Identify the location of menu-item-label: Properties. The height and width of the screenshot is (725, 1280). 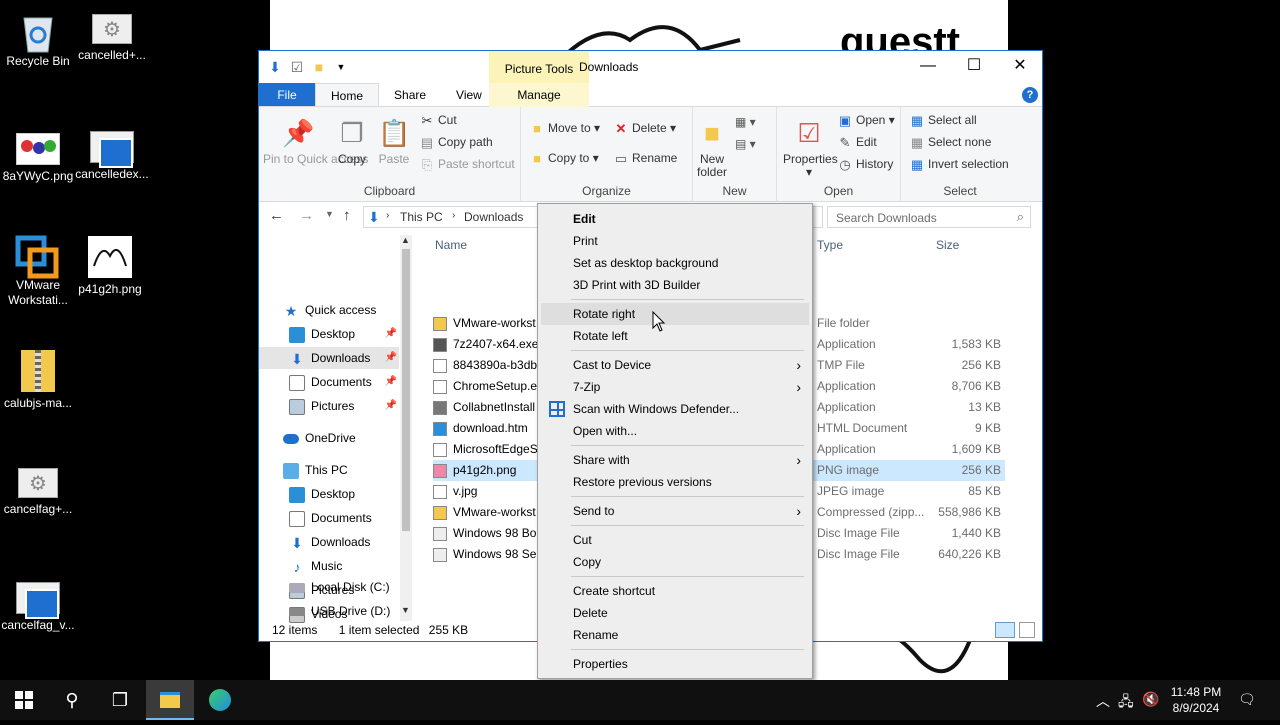
(600, 664).